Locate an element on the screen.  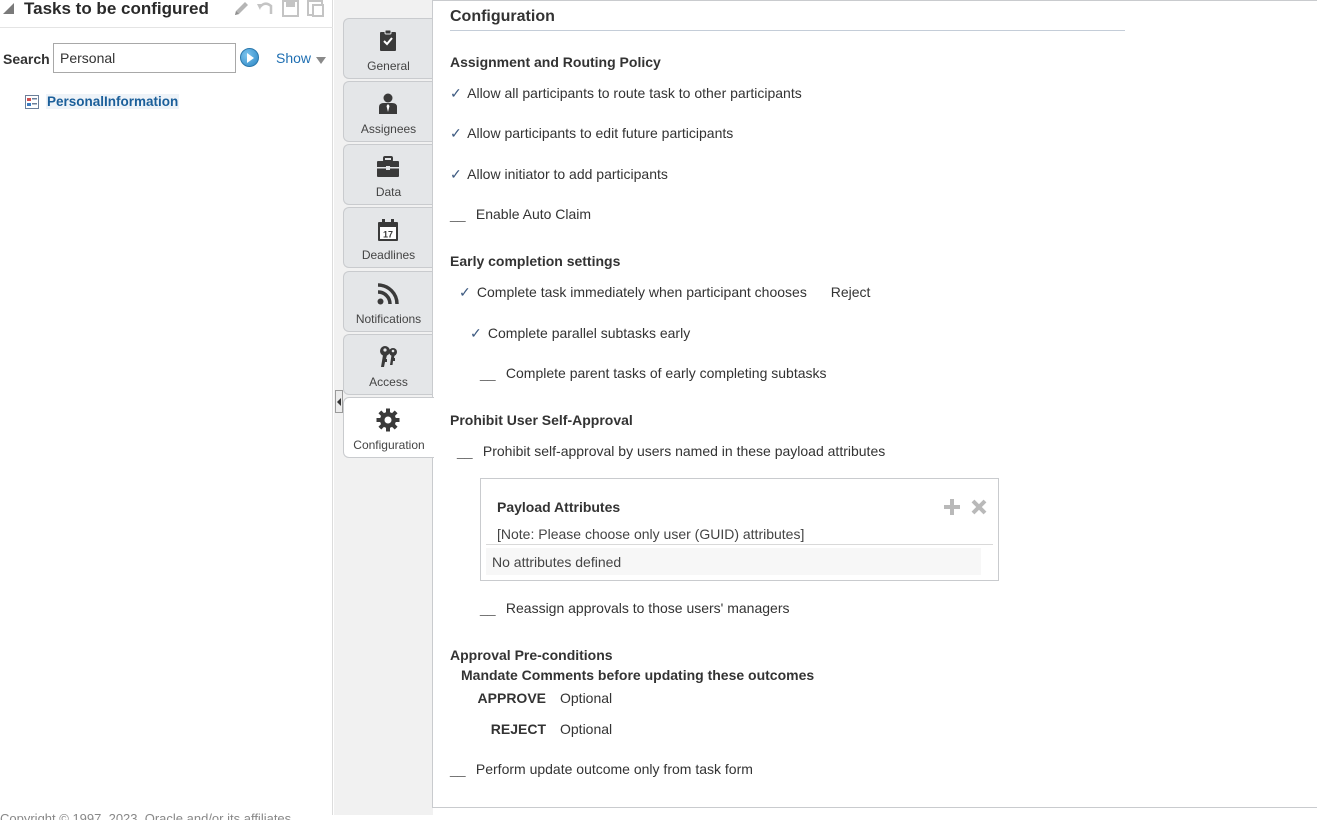
tab-data: Data is located at coordinates (388, 174).